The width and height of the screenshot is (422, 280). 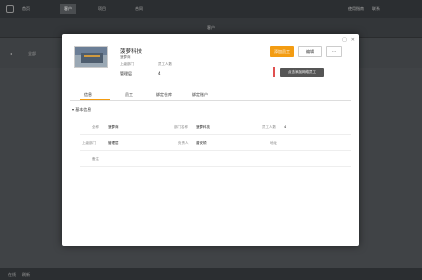 I want to click on nav-item-home: 首页, so click(x=26, y=9).